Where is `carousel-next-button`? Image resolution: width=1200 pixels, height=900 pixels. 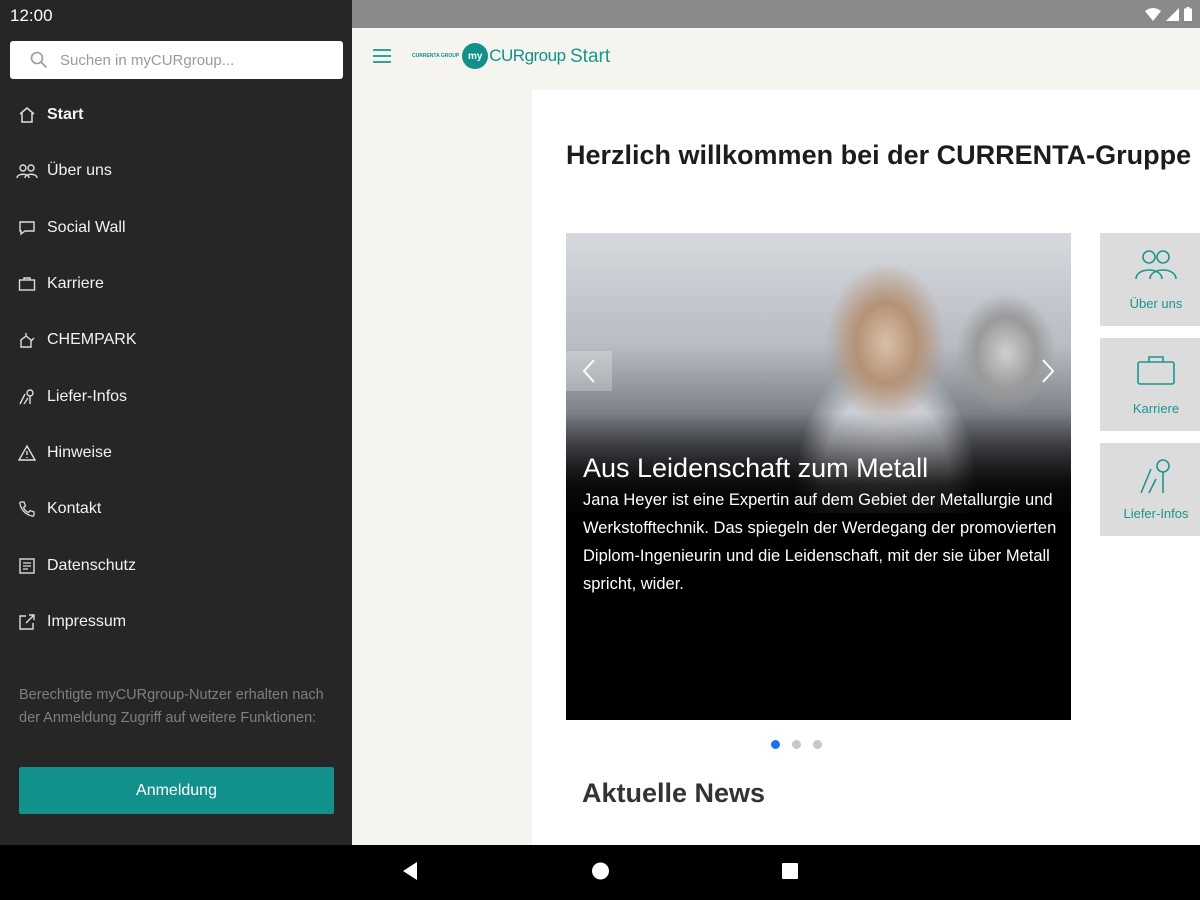
carousel-next-button is located at coordinates (1048, 371).